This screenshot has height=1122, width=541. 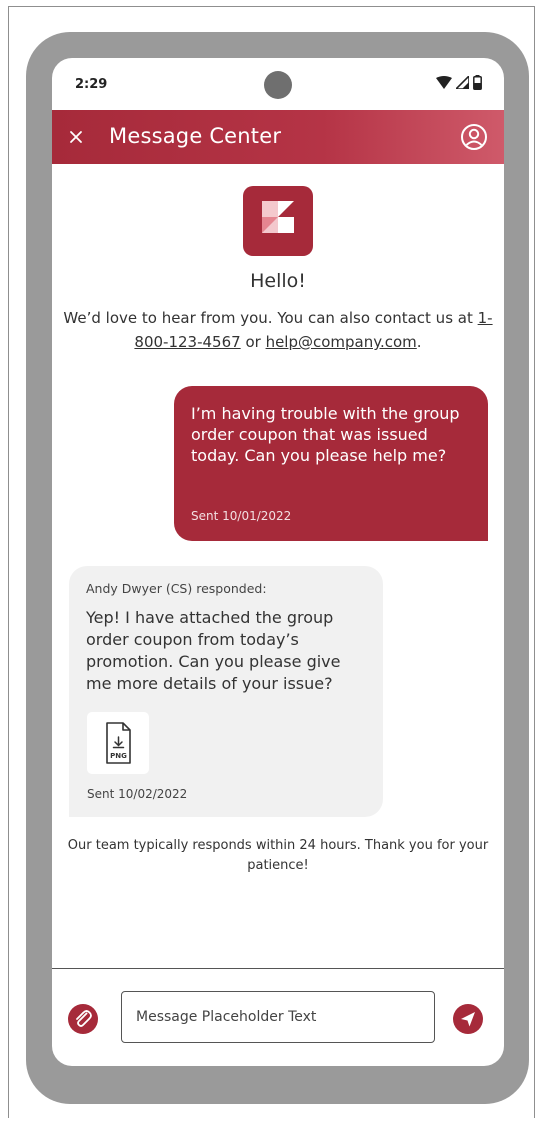 I want to click on greeting-heading: Hello!, so click(x=278, y=281).